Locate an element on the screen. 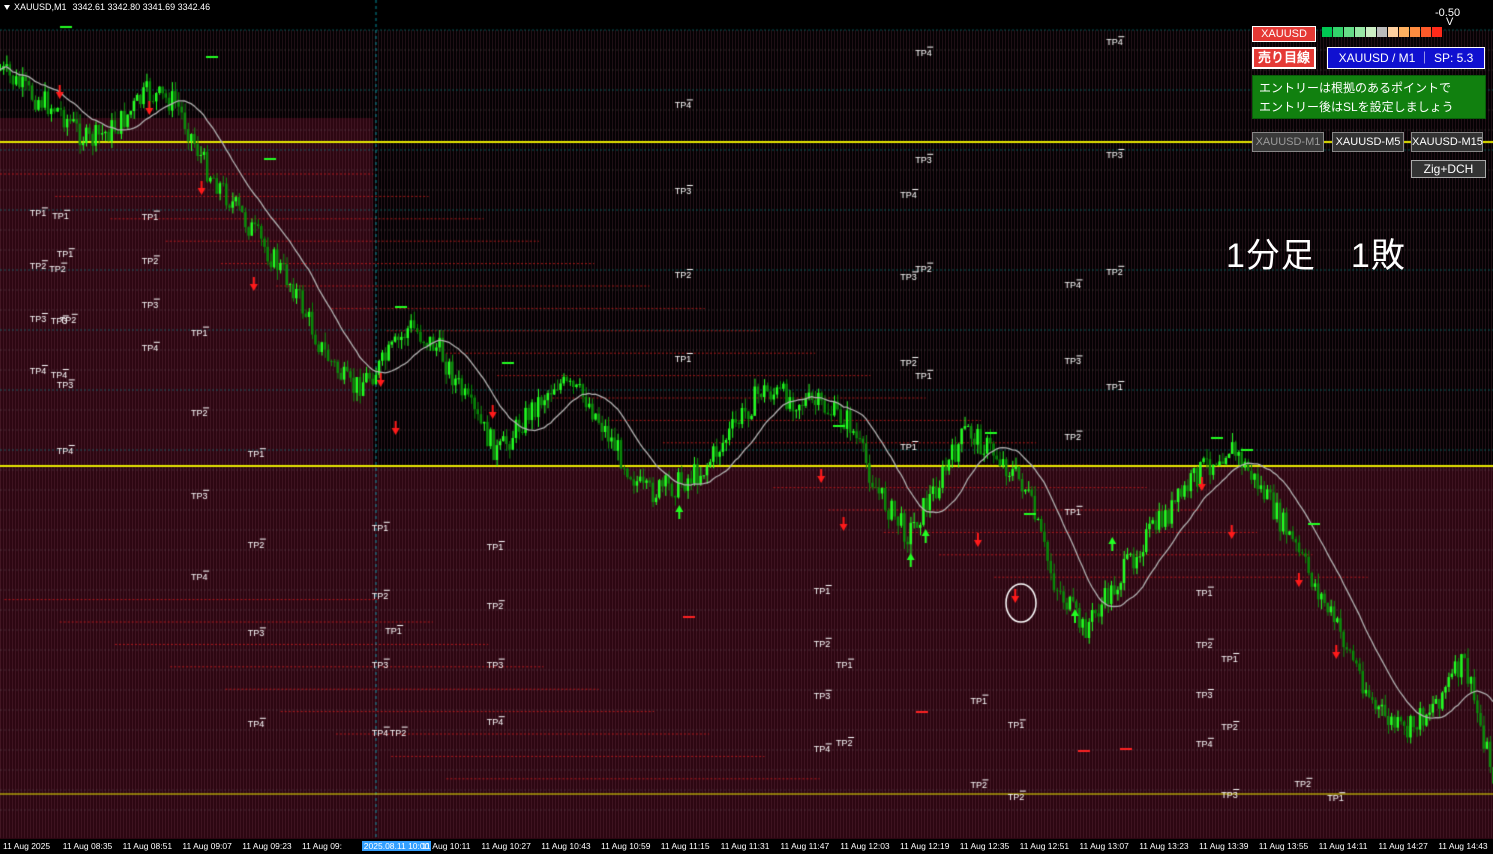 The width and height of the screenshot is (1493, 854). zig-dch-button: Zig+DCH is located at coordinates (1448, 169).